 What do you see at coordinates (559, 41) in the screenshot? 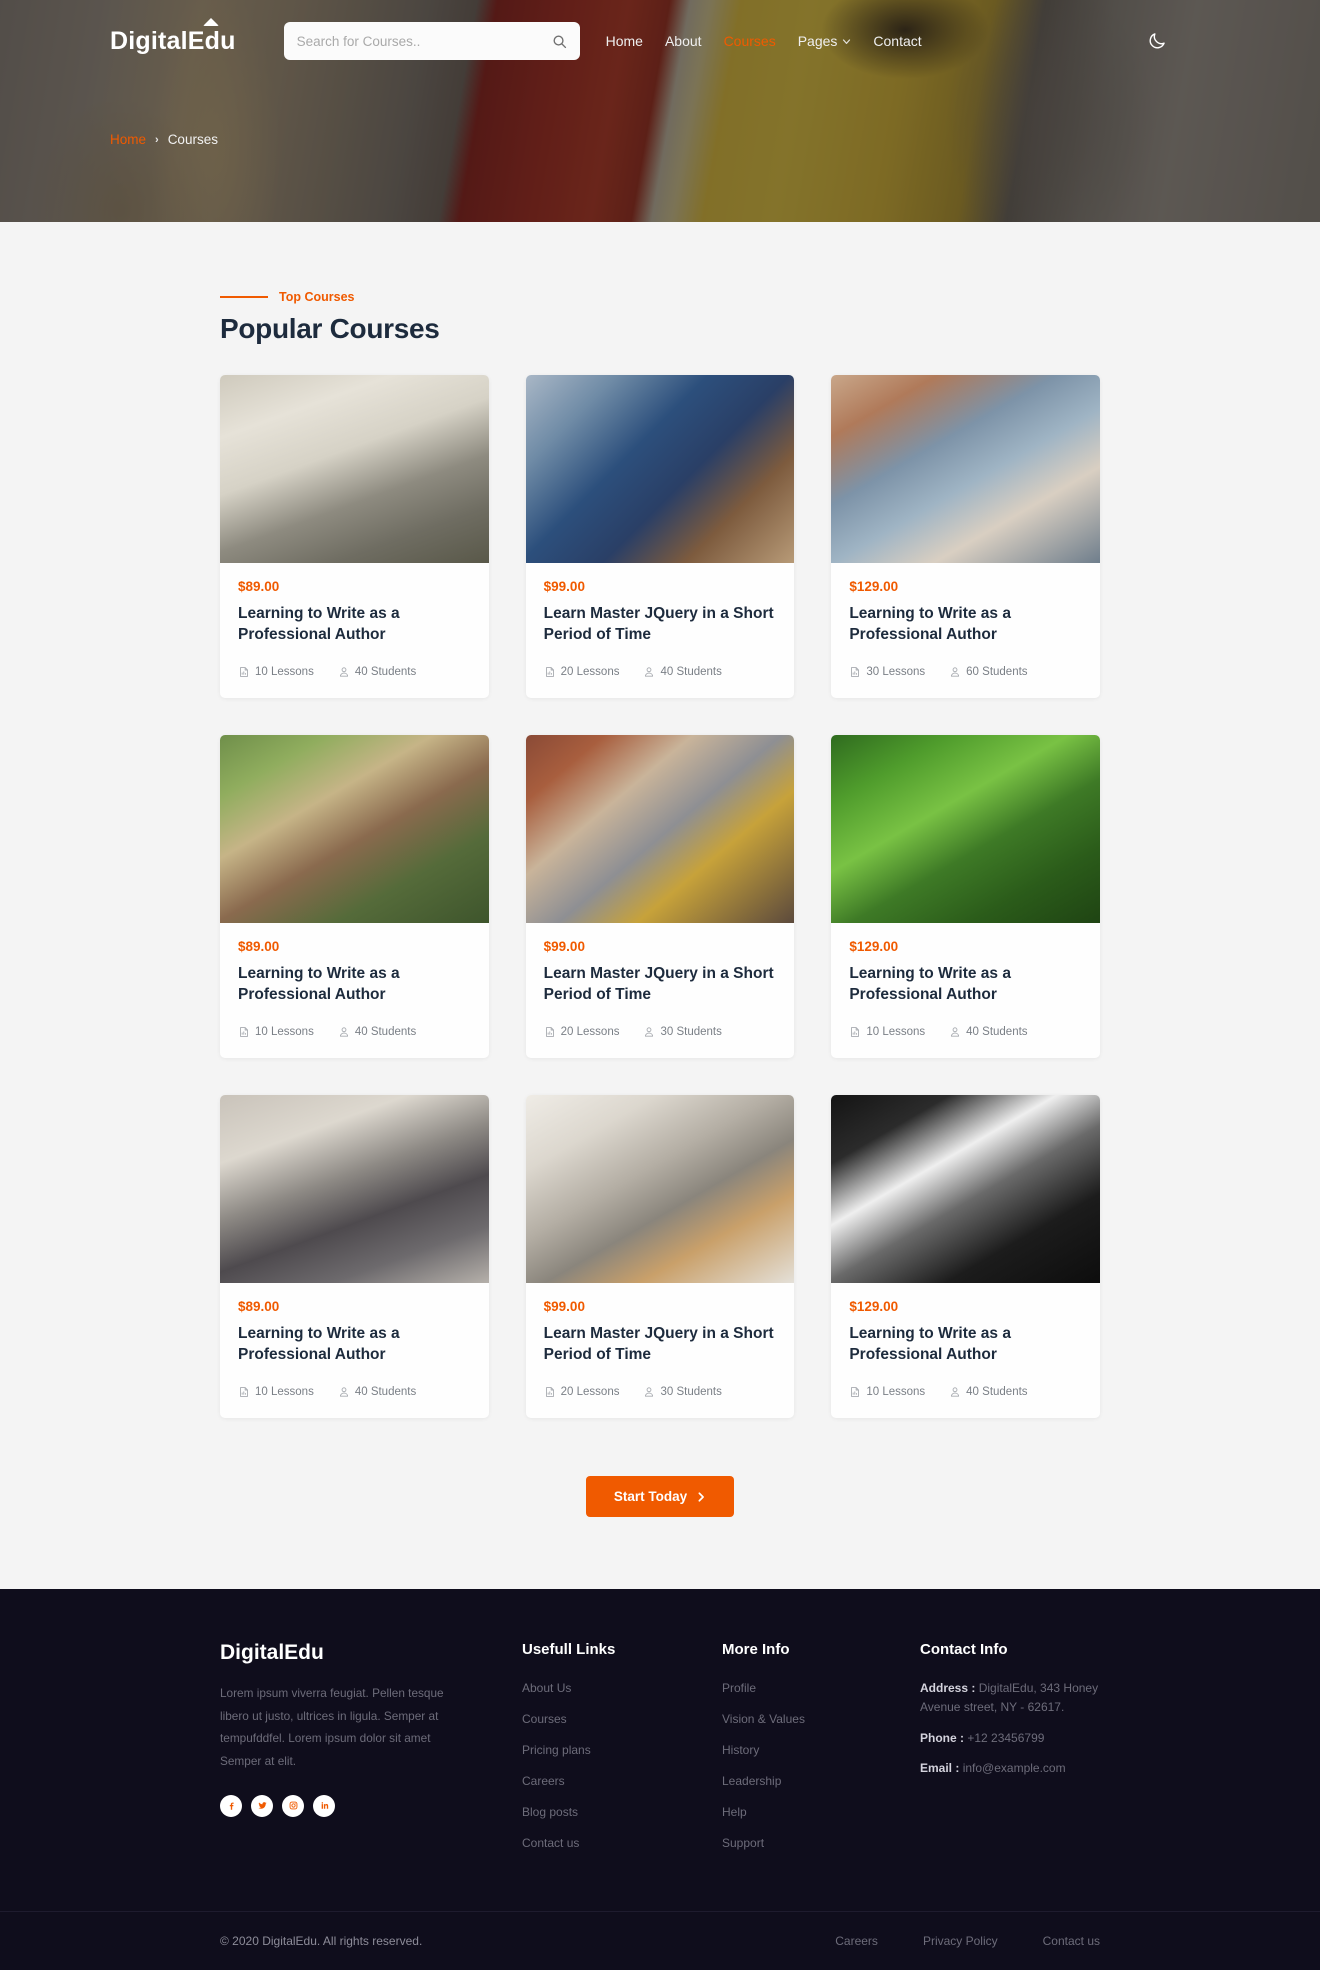
I see `search-icon` at bounding box center [559, 41].